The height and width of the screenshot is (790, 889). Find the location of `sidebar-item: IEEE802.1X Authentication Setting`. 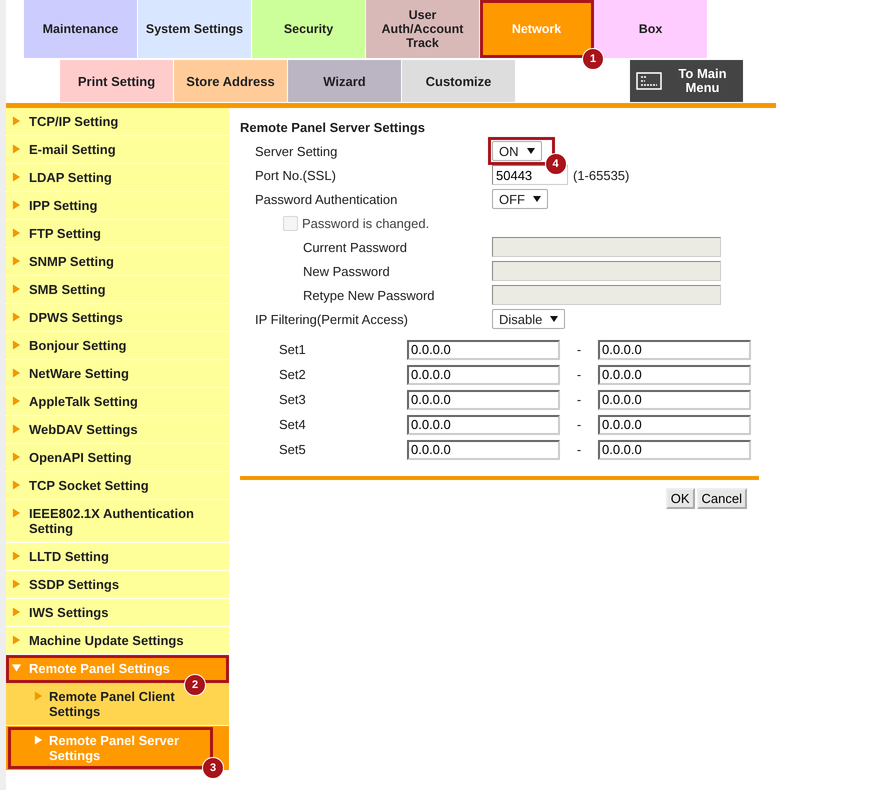

sidebar-item: IEEE802.1X Authentication Setting is located at coordinates (117, 521).